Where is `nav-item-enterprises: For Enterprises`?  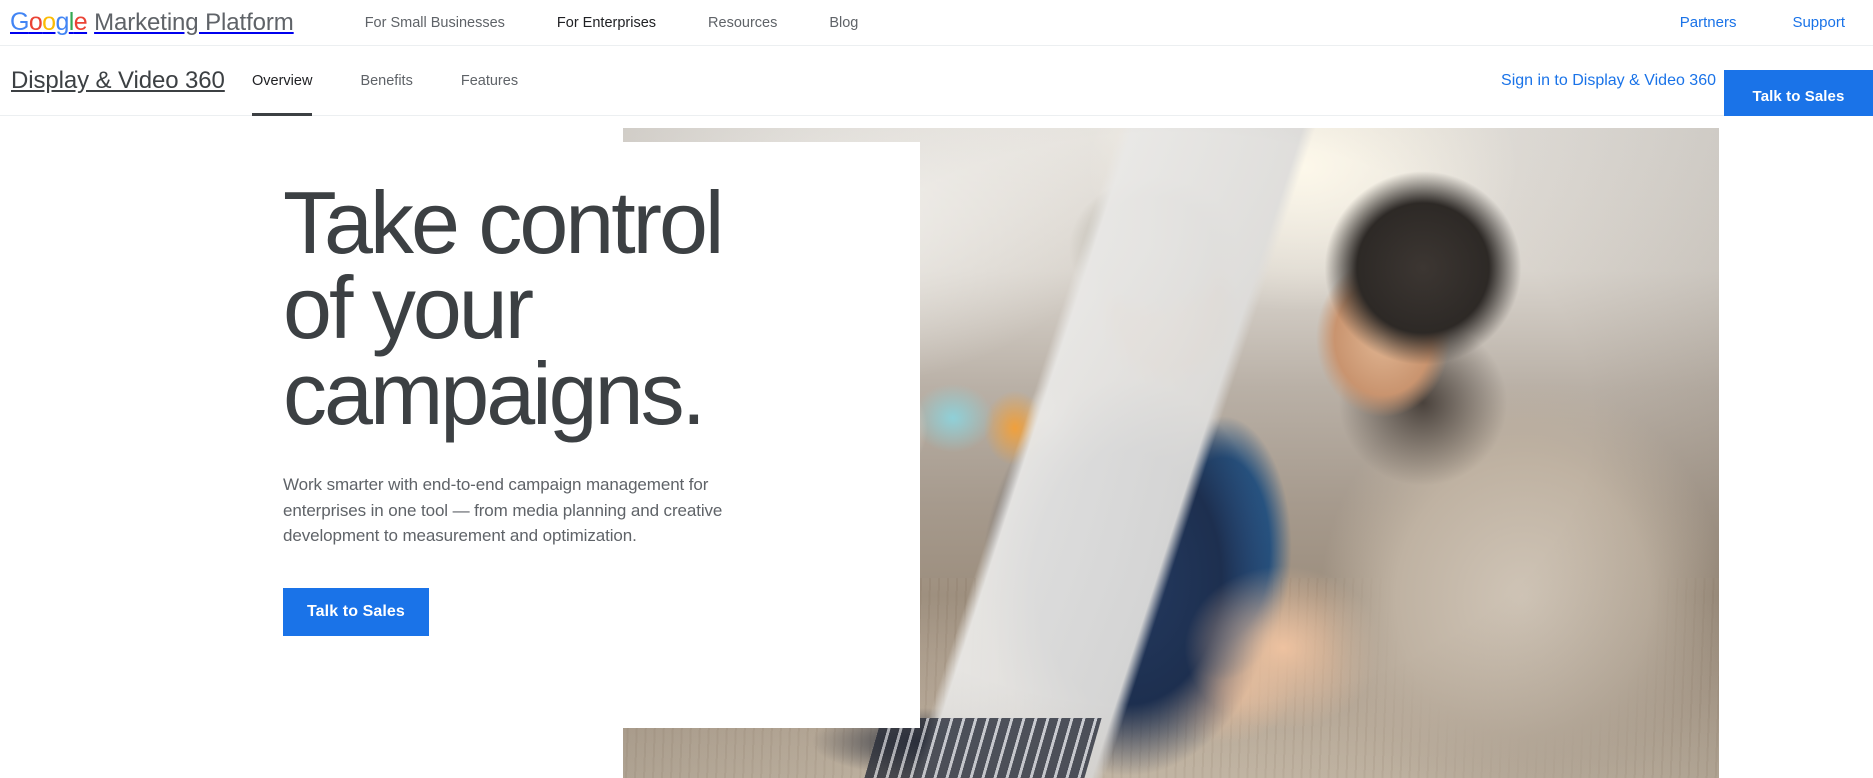
nav-item-enterprises: For Enterprises is located at coordinates (606, 23).